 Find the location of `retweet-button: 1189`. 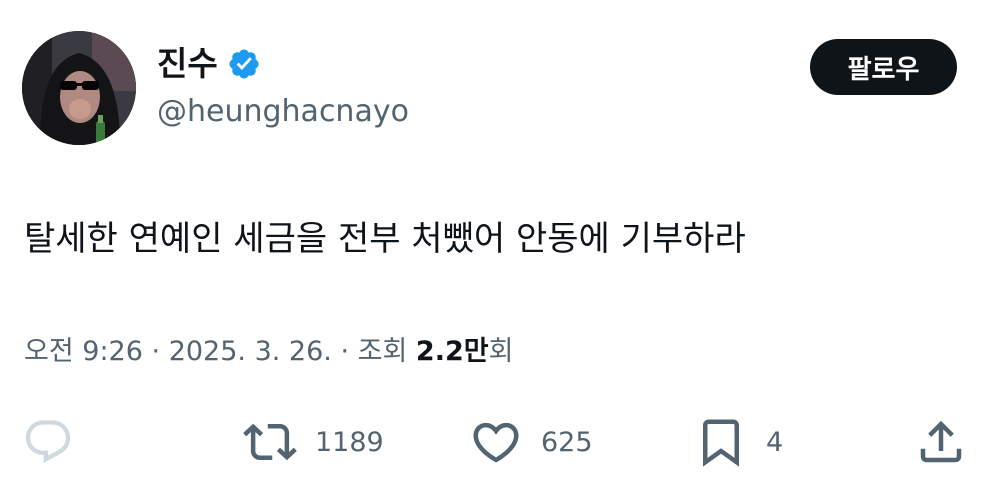

retweet-button: 1189 is located at coordinates (313, 442).